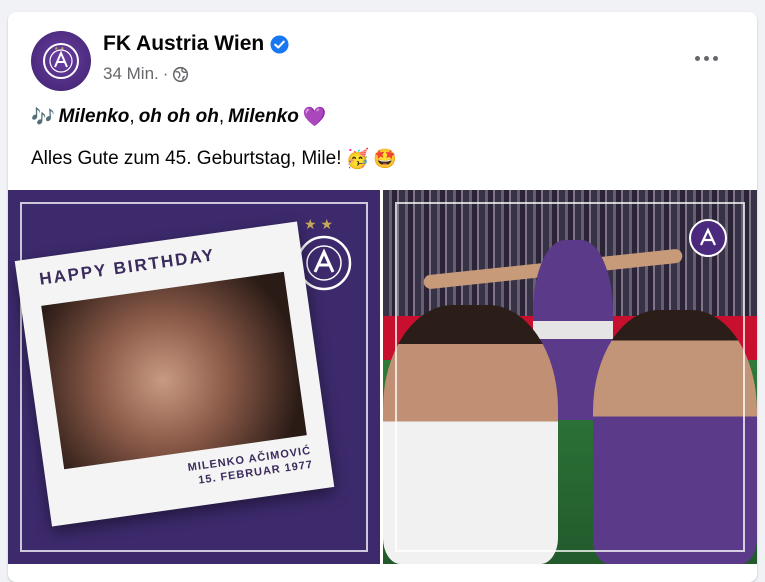 The image size is (765, 582). What do you see at coordinates (321, 224) in the screenshot?
I see `crest-stars: ★★` at bounding box center [321, 224].